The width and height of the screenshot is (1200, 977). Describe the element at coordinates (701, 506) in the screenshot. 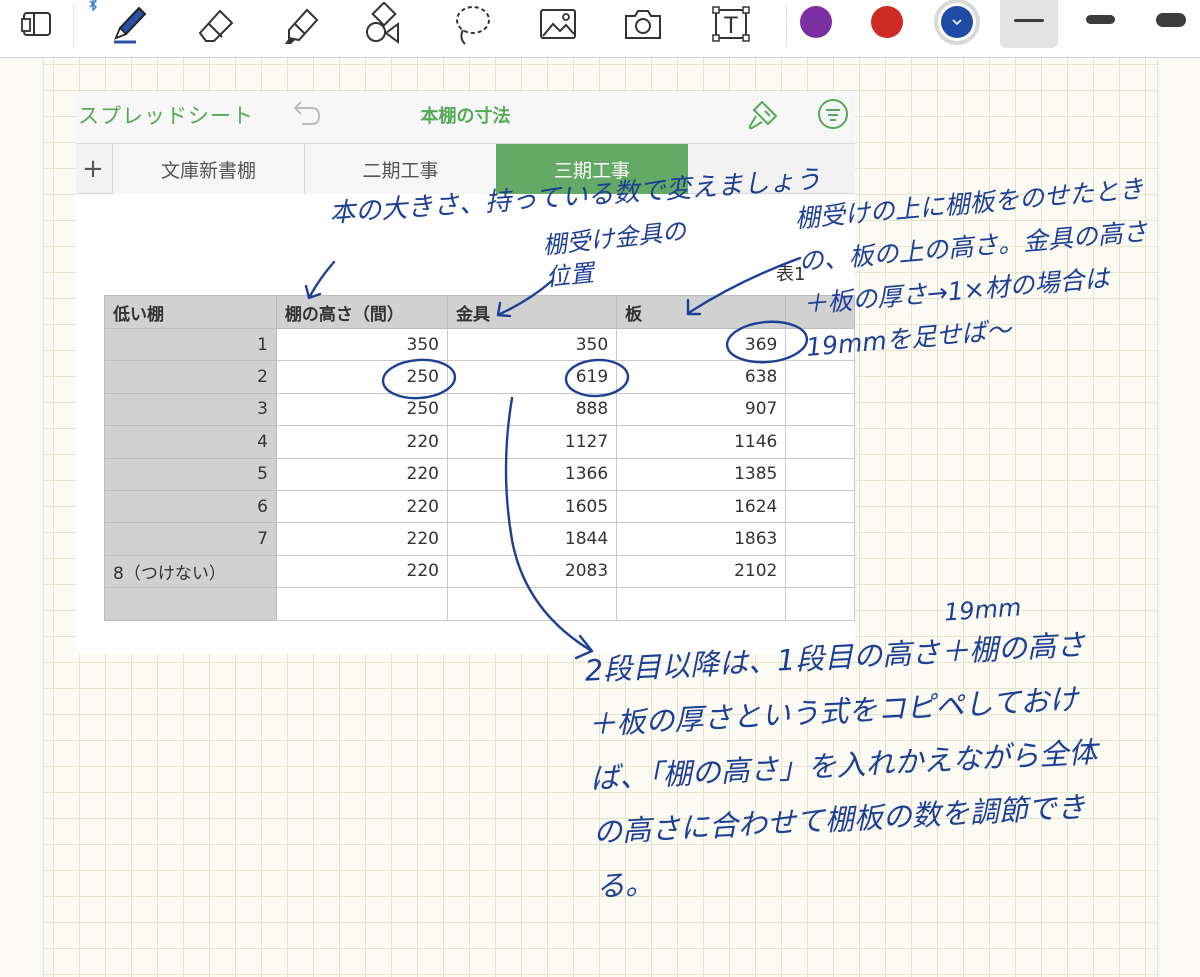

I see `table-cell: 1624` at that location.